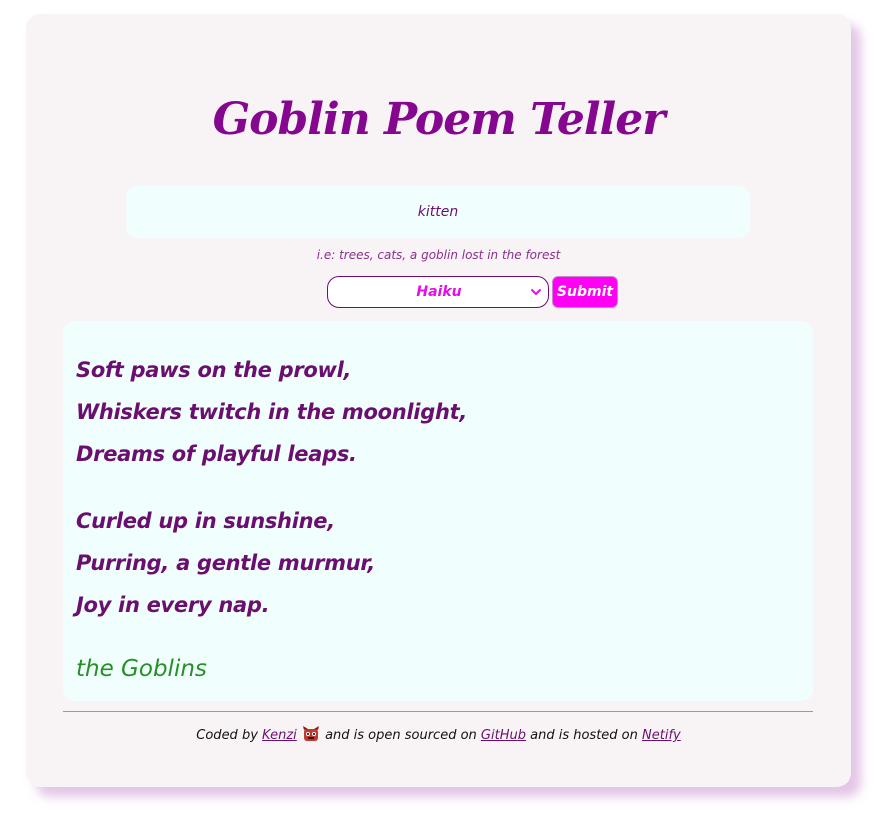  What do you see at coordinates (205, 521) in the screenshot?
I see `poem-line: Curled up in sunshine,` at bounding box center [205, 521].